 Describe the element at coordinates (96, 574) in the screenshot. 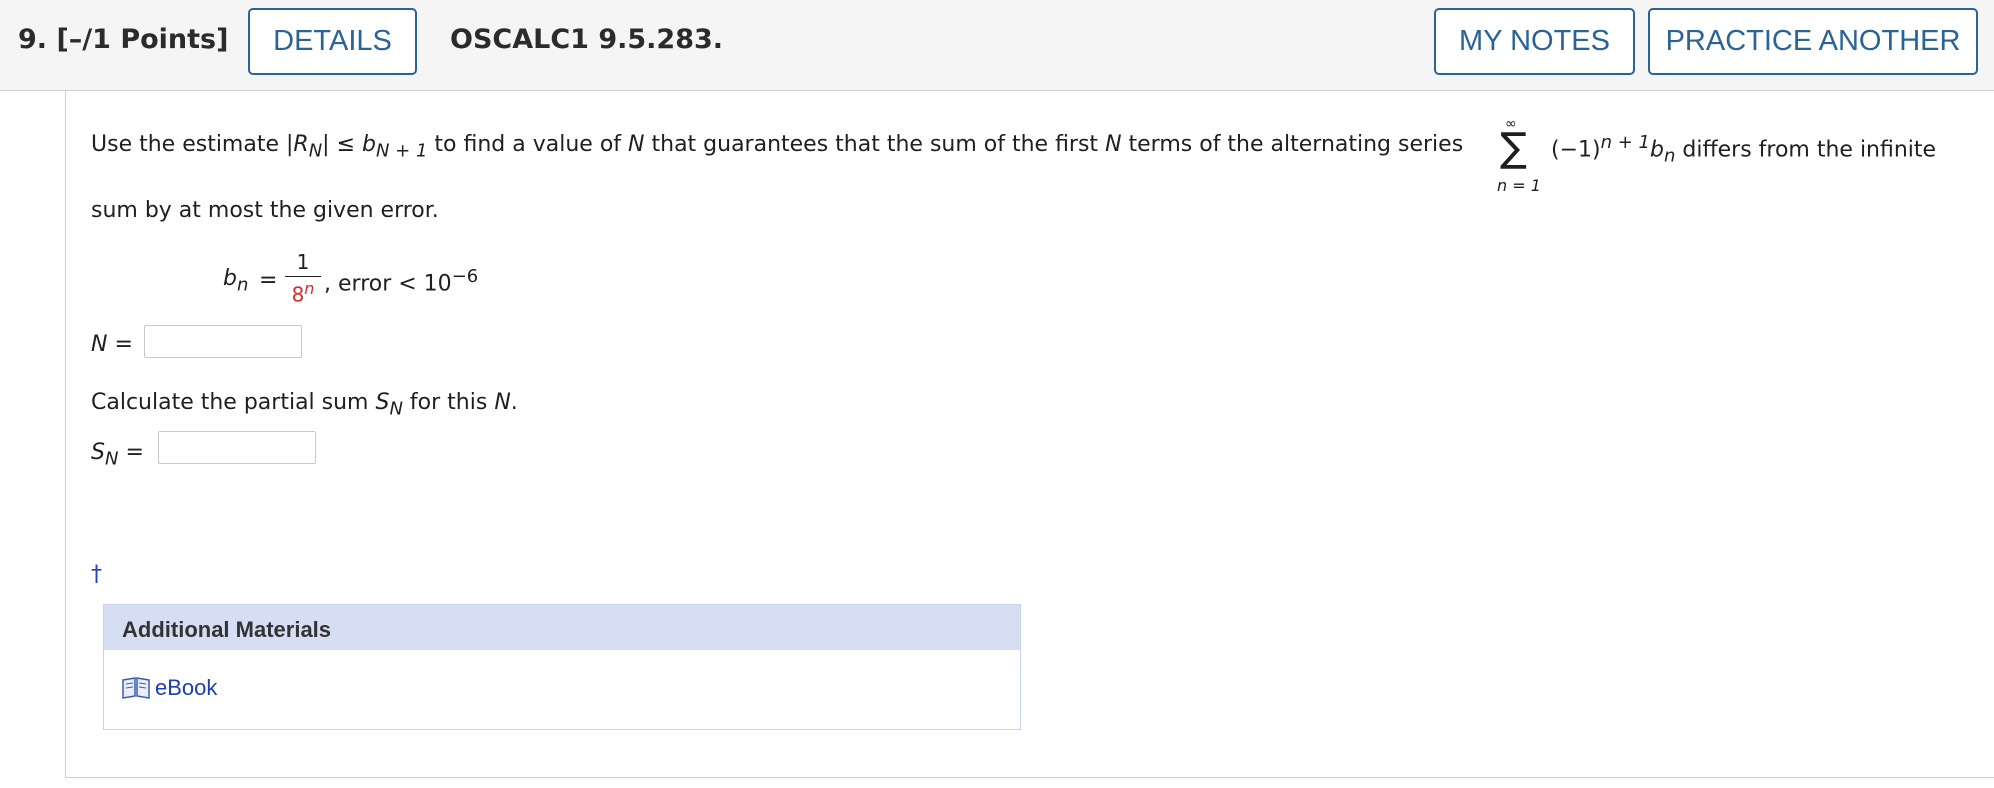

I see `dagger-marker: †` at that location.